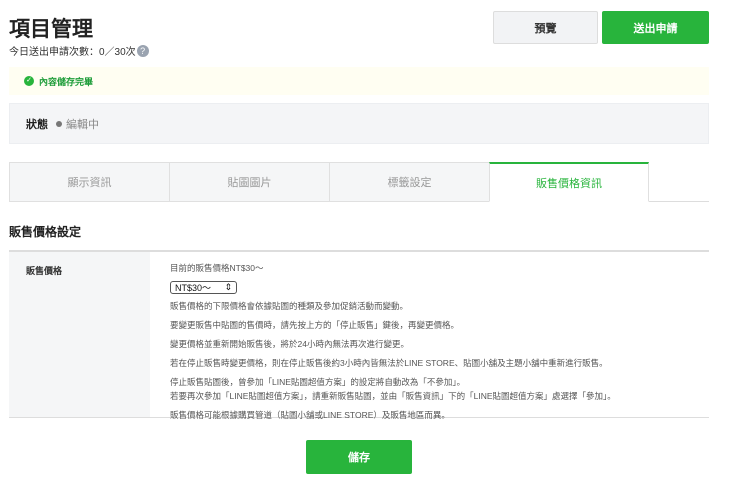 This screenshot has width=740, height=483. I want to click on price-select: NT$30～ ⇕, so click(203, 287).